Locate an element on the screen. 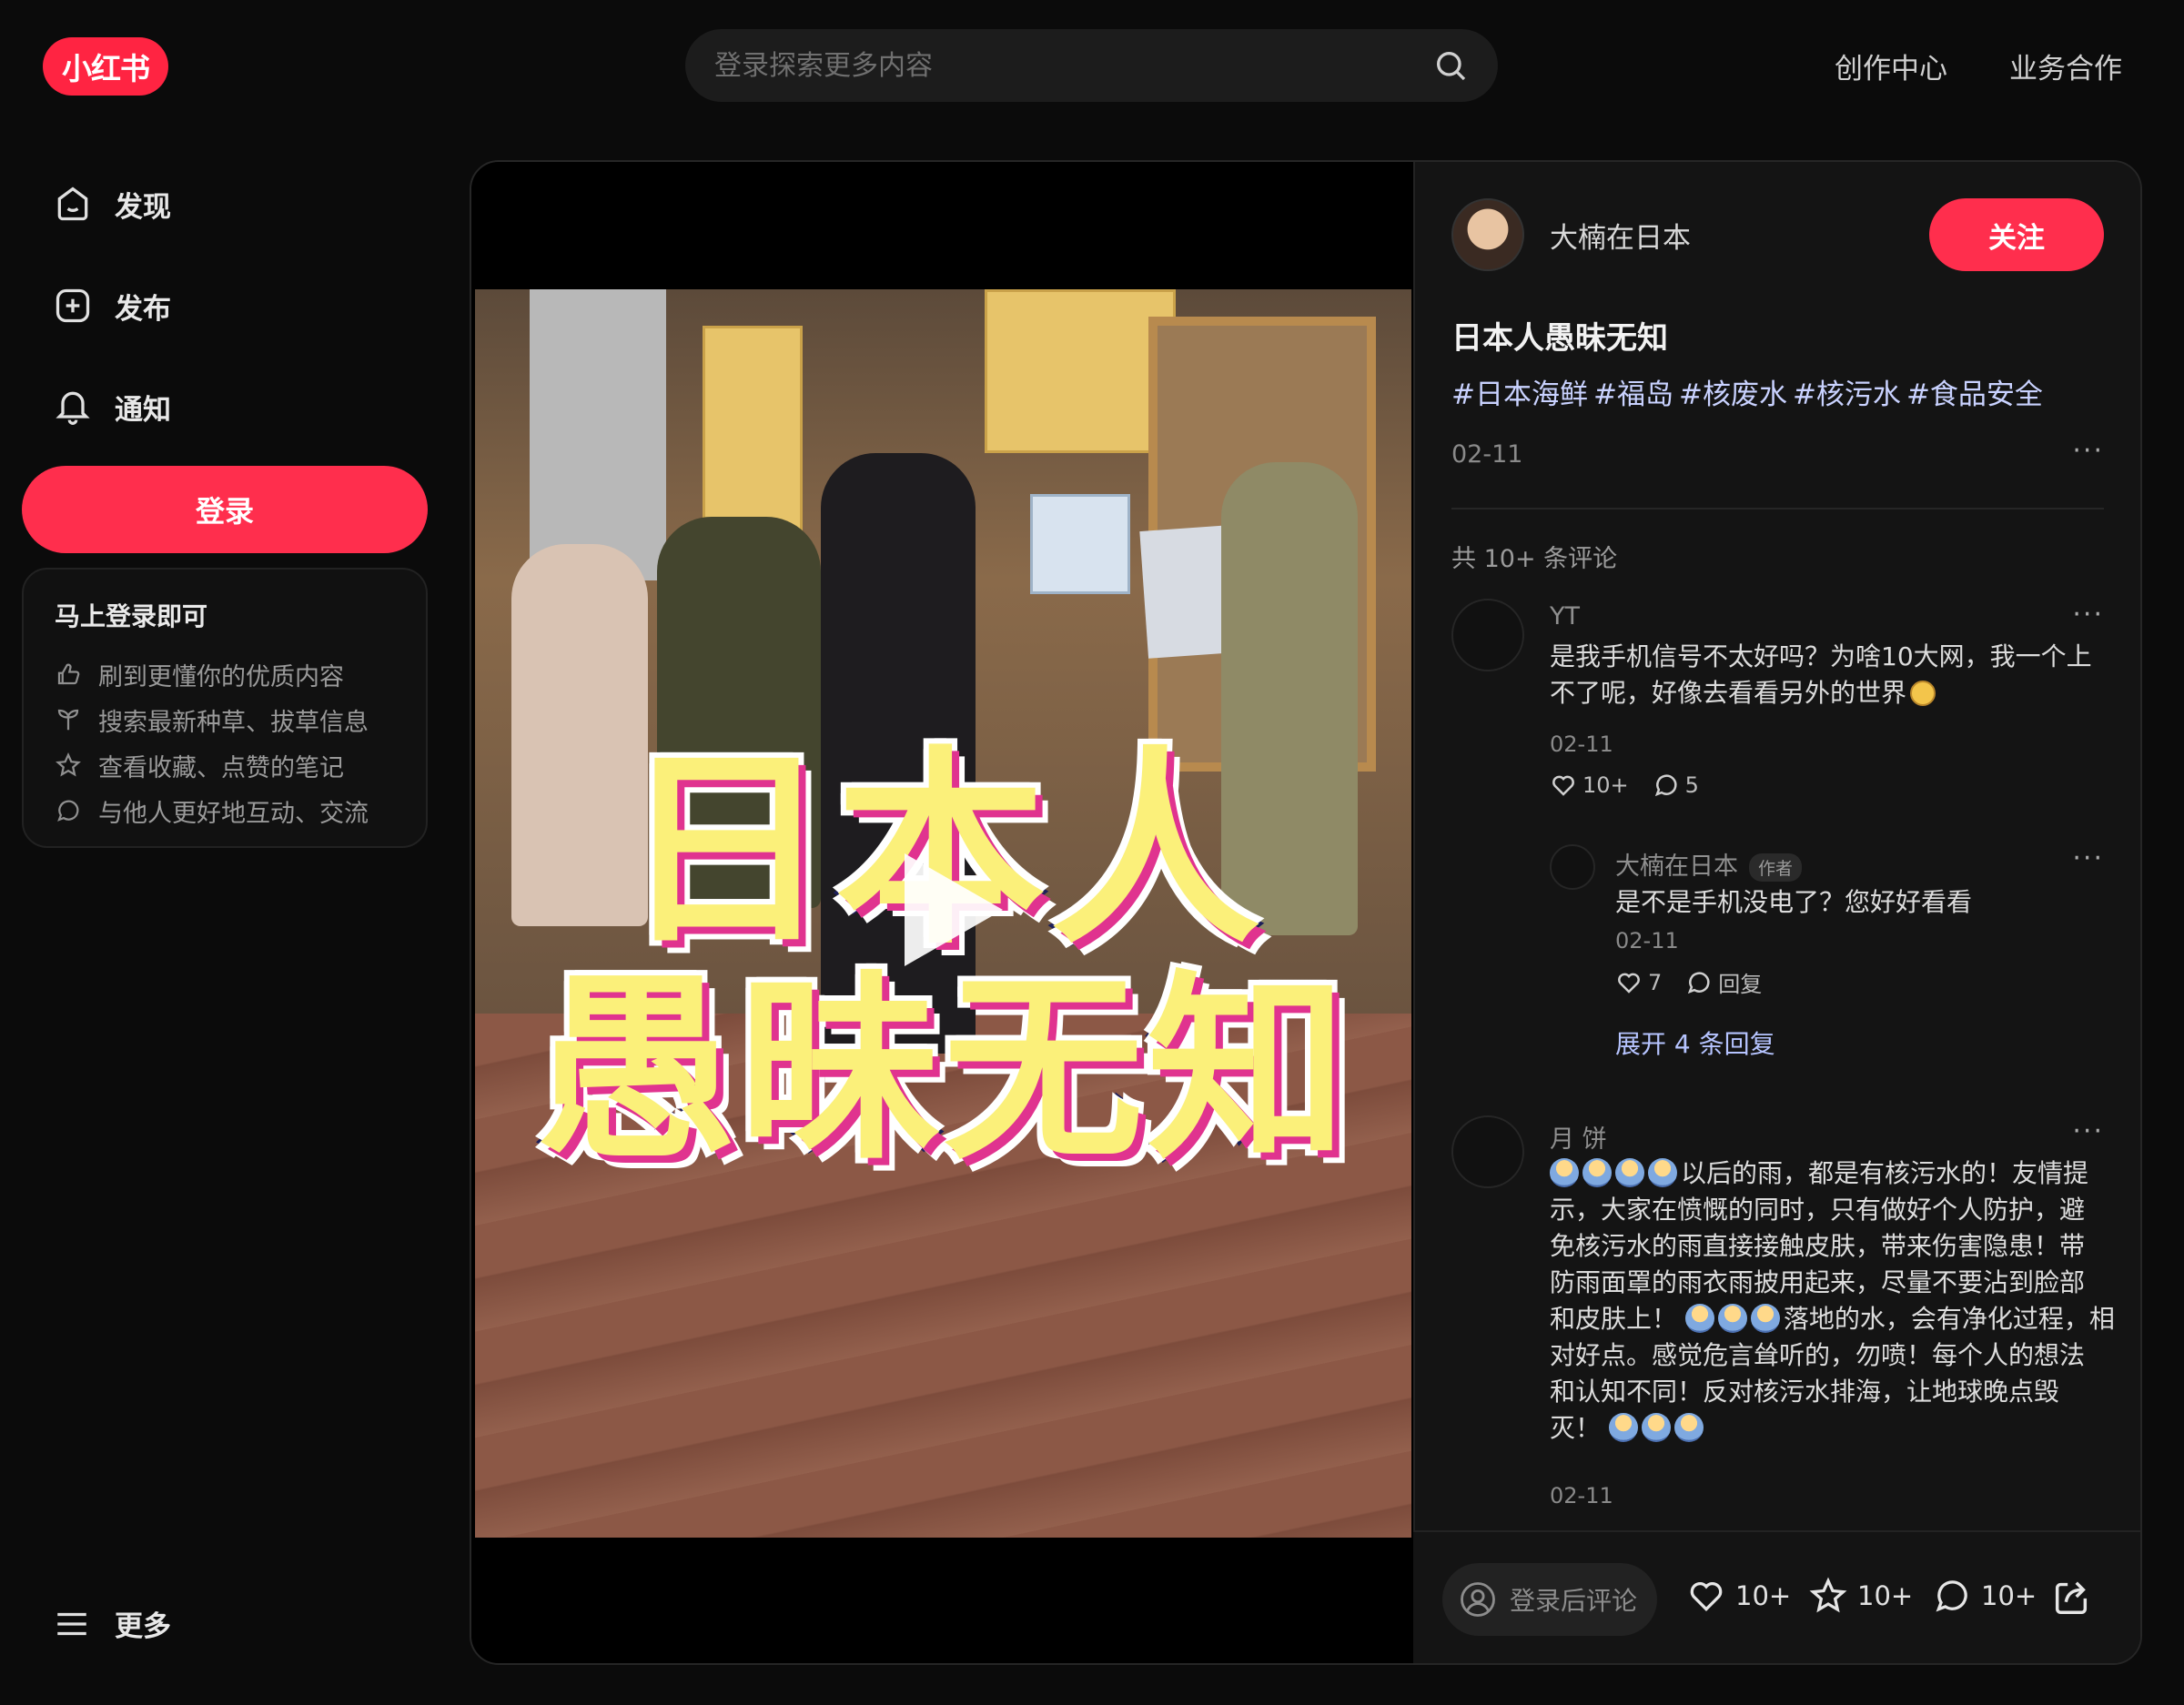 The height and width of the screenshot is (1705, 2184). note-more-icon: ··· is located at coordinates (2088, 451).